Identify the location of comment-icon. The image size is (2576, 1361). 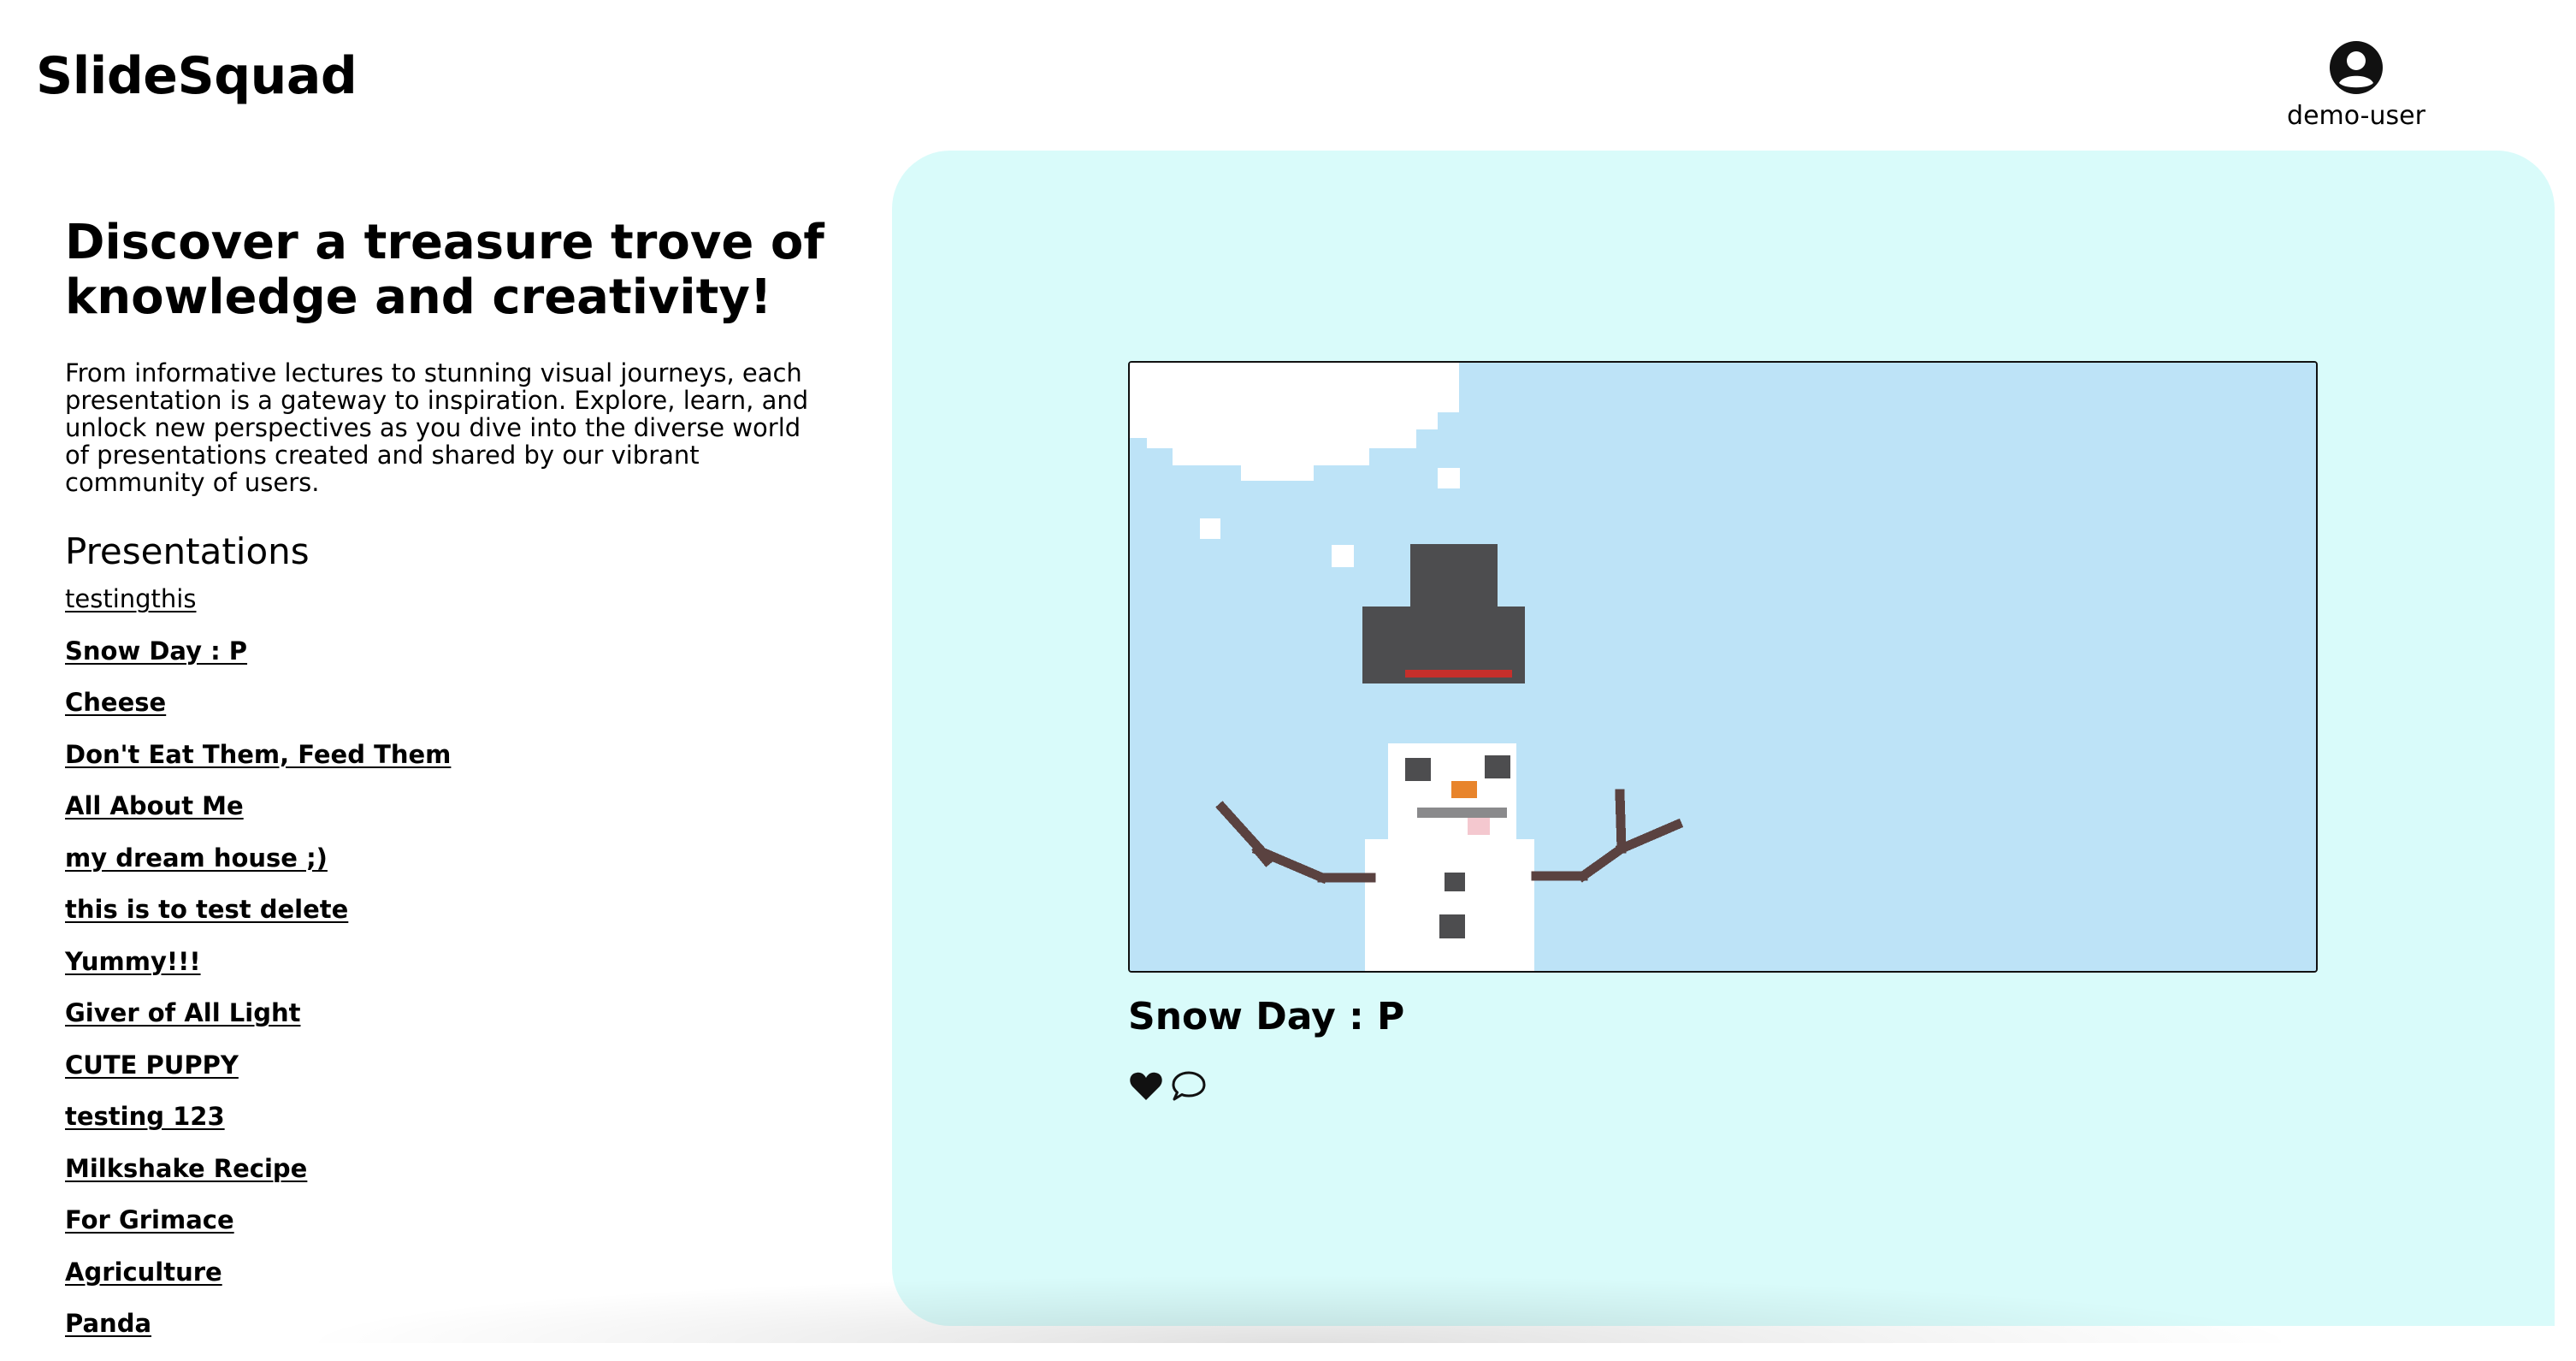
(1189, 1086).